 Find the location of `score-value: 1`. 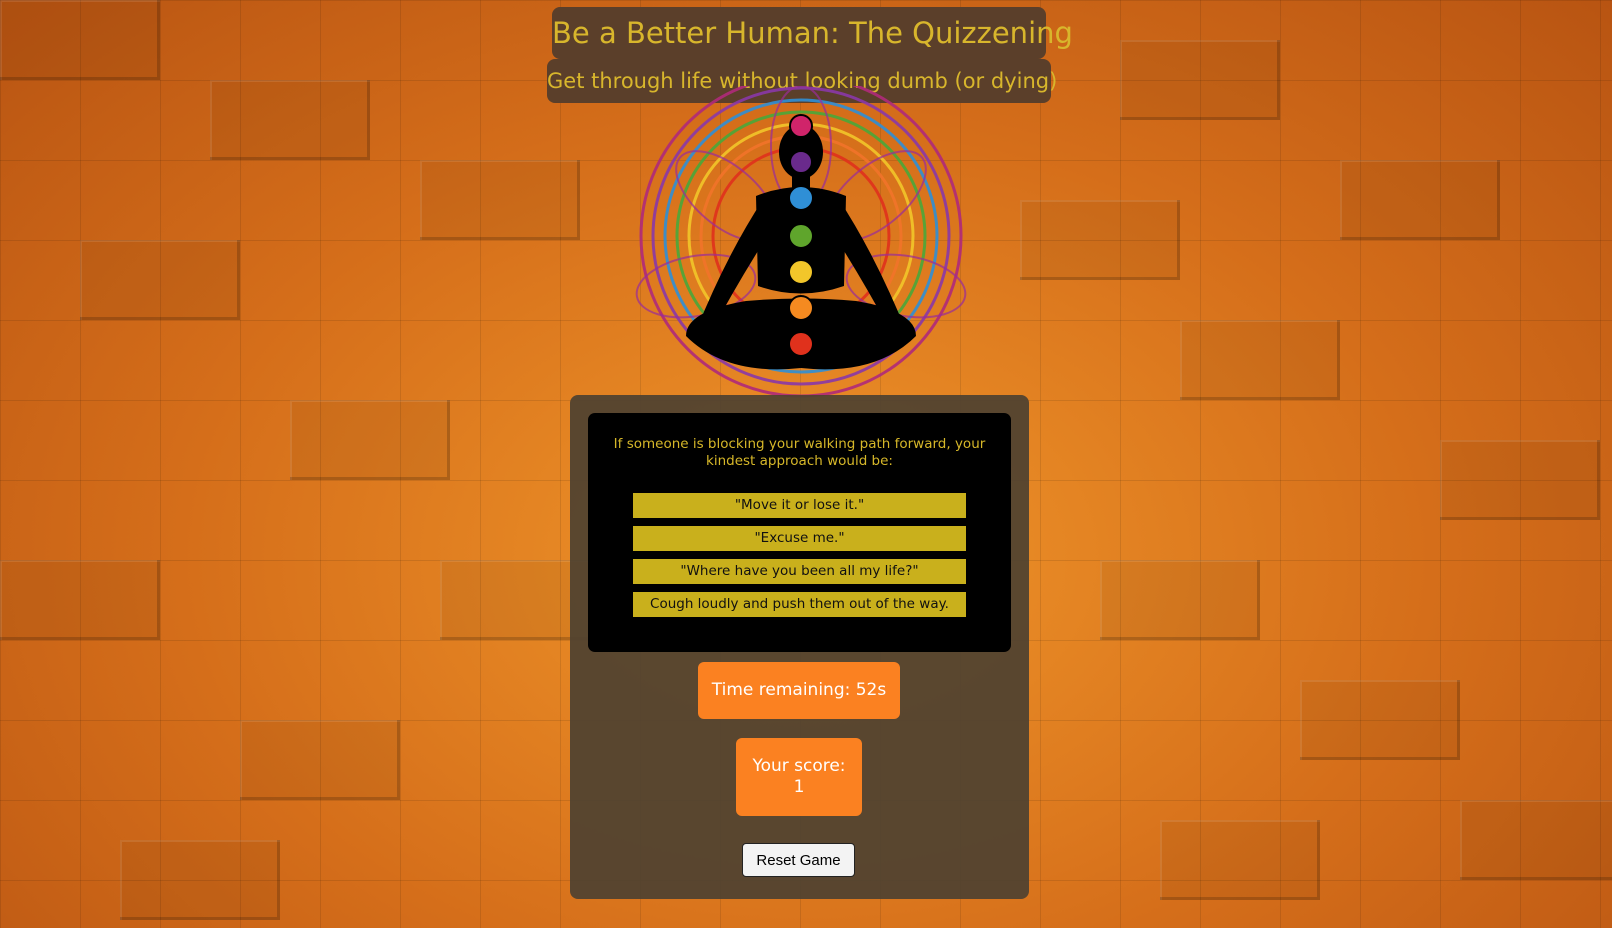

score-value: 1 is located at coordinates (799, 787).